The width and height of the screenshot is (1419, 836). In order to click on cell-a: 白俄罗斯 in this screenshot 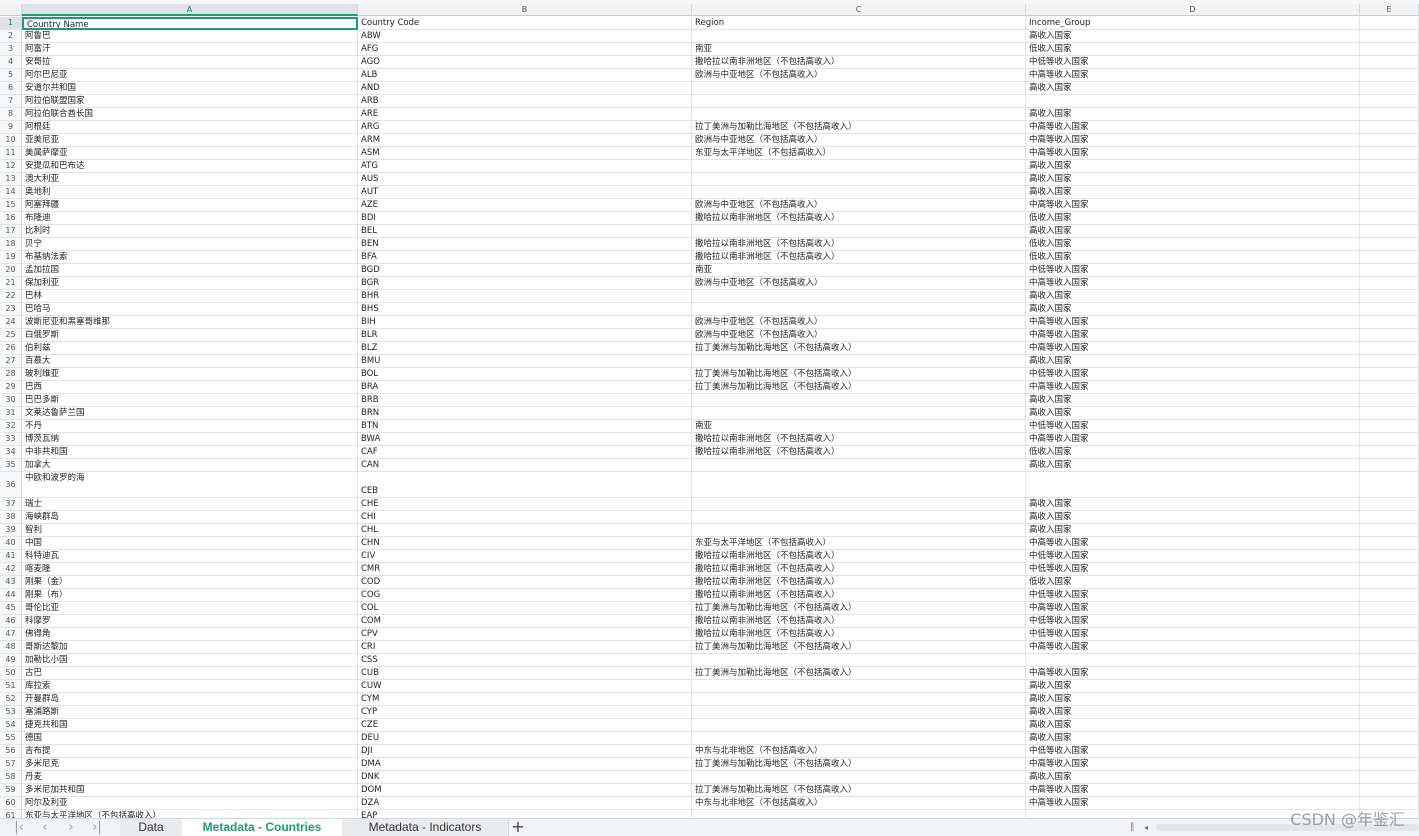, I will do `click(190, 335)`.